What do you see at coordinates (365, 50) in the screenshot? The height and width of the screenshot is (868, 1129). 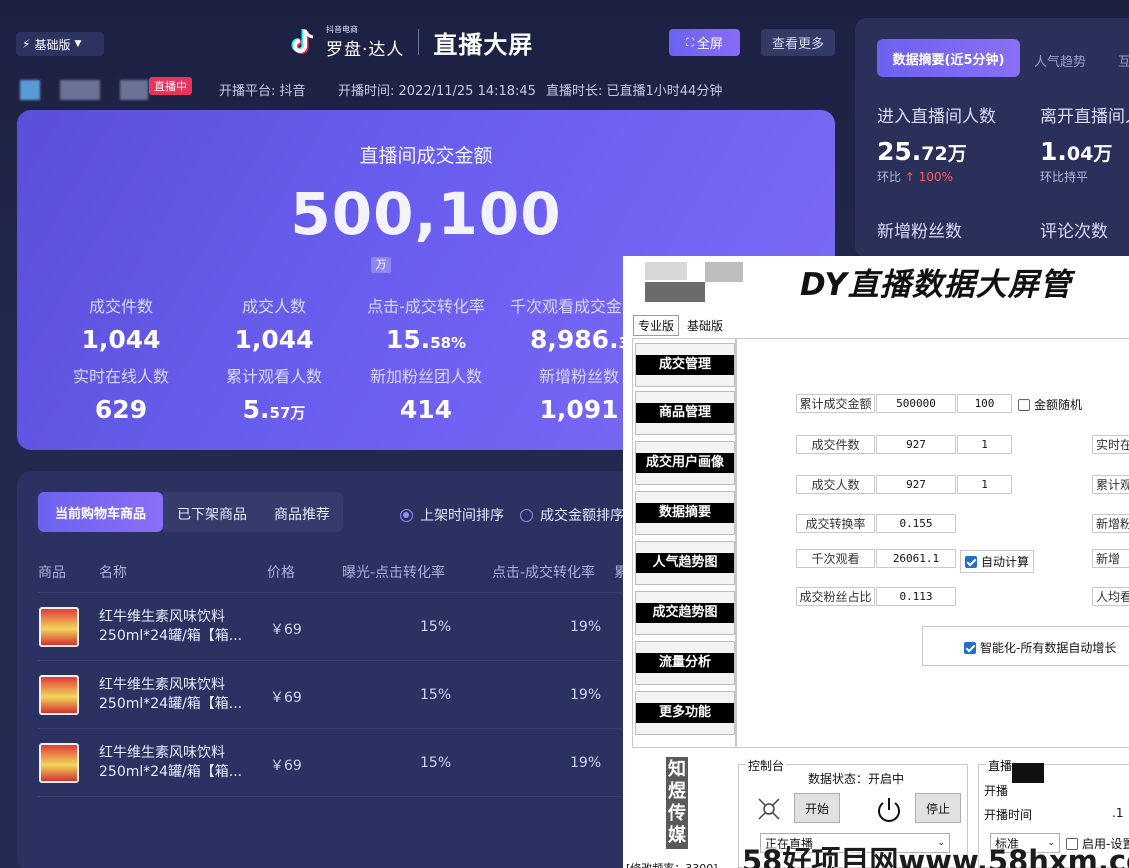 I see `logo-name: 罗盘·达人` at bounding box center [365, 50].